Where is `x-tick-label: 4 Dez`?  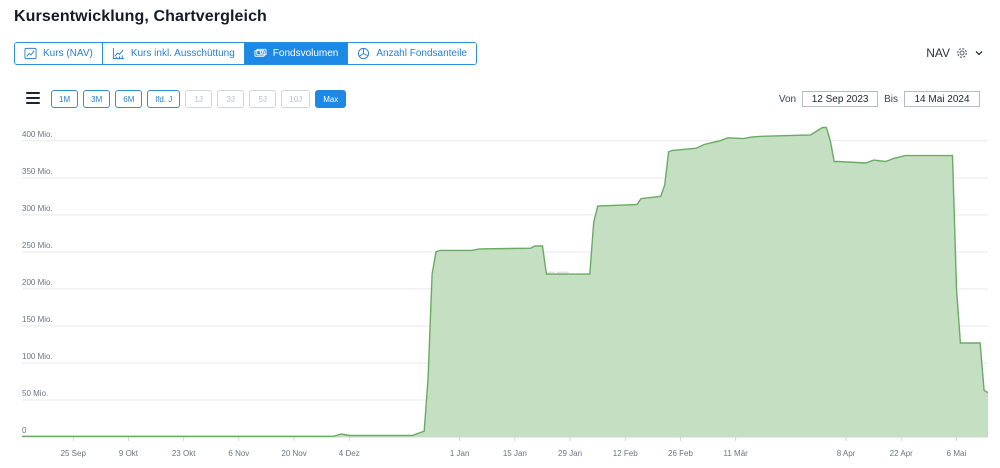 x-tick-label: 4 Dez is located at coordinates (349, 453).